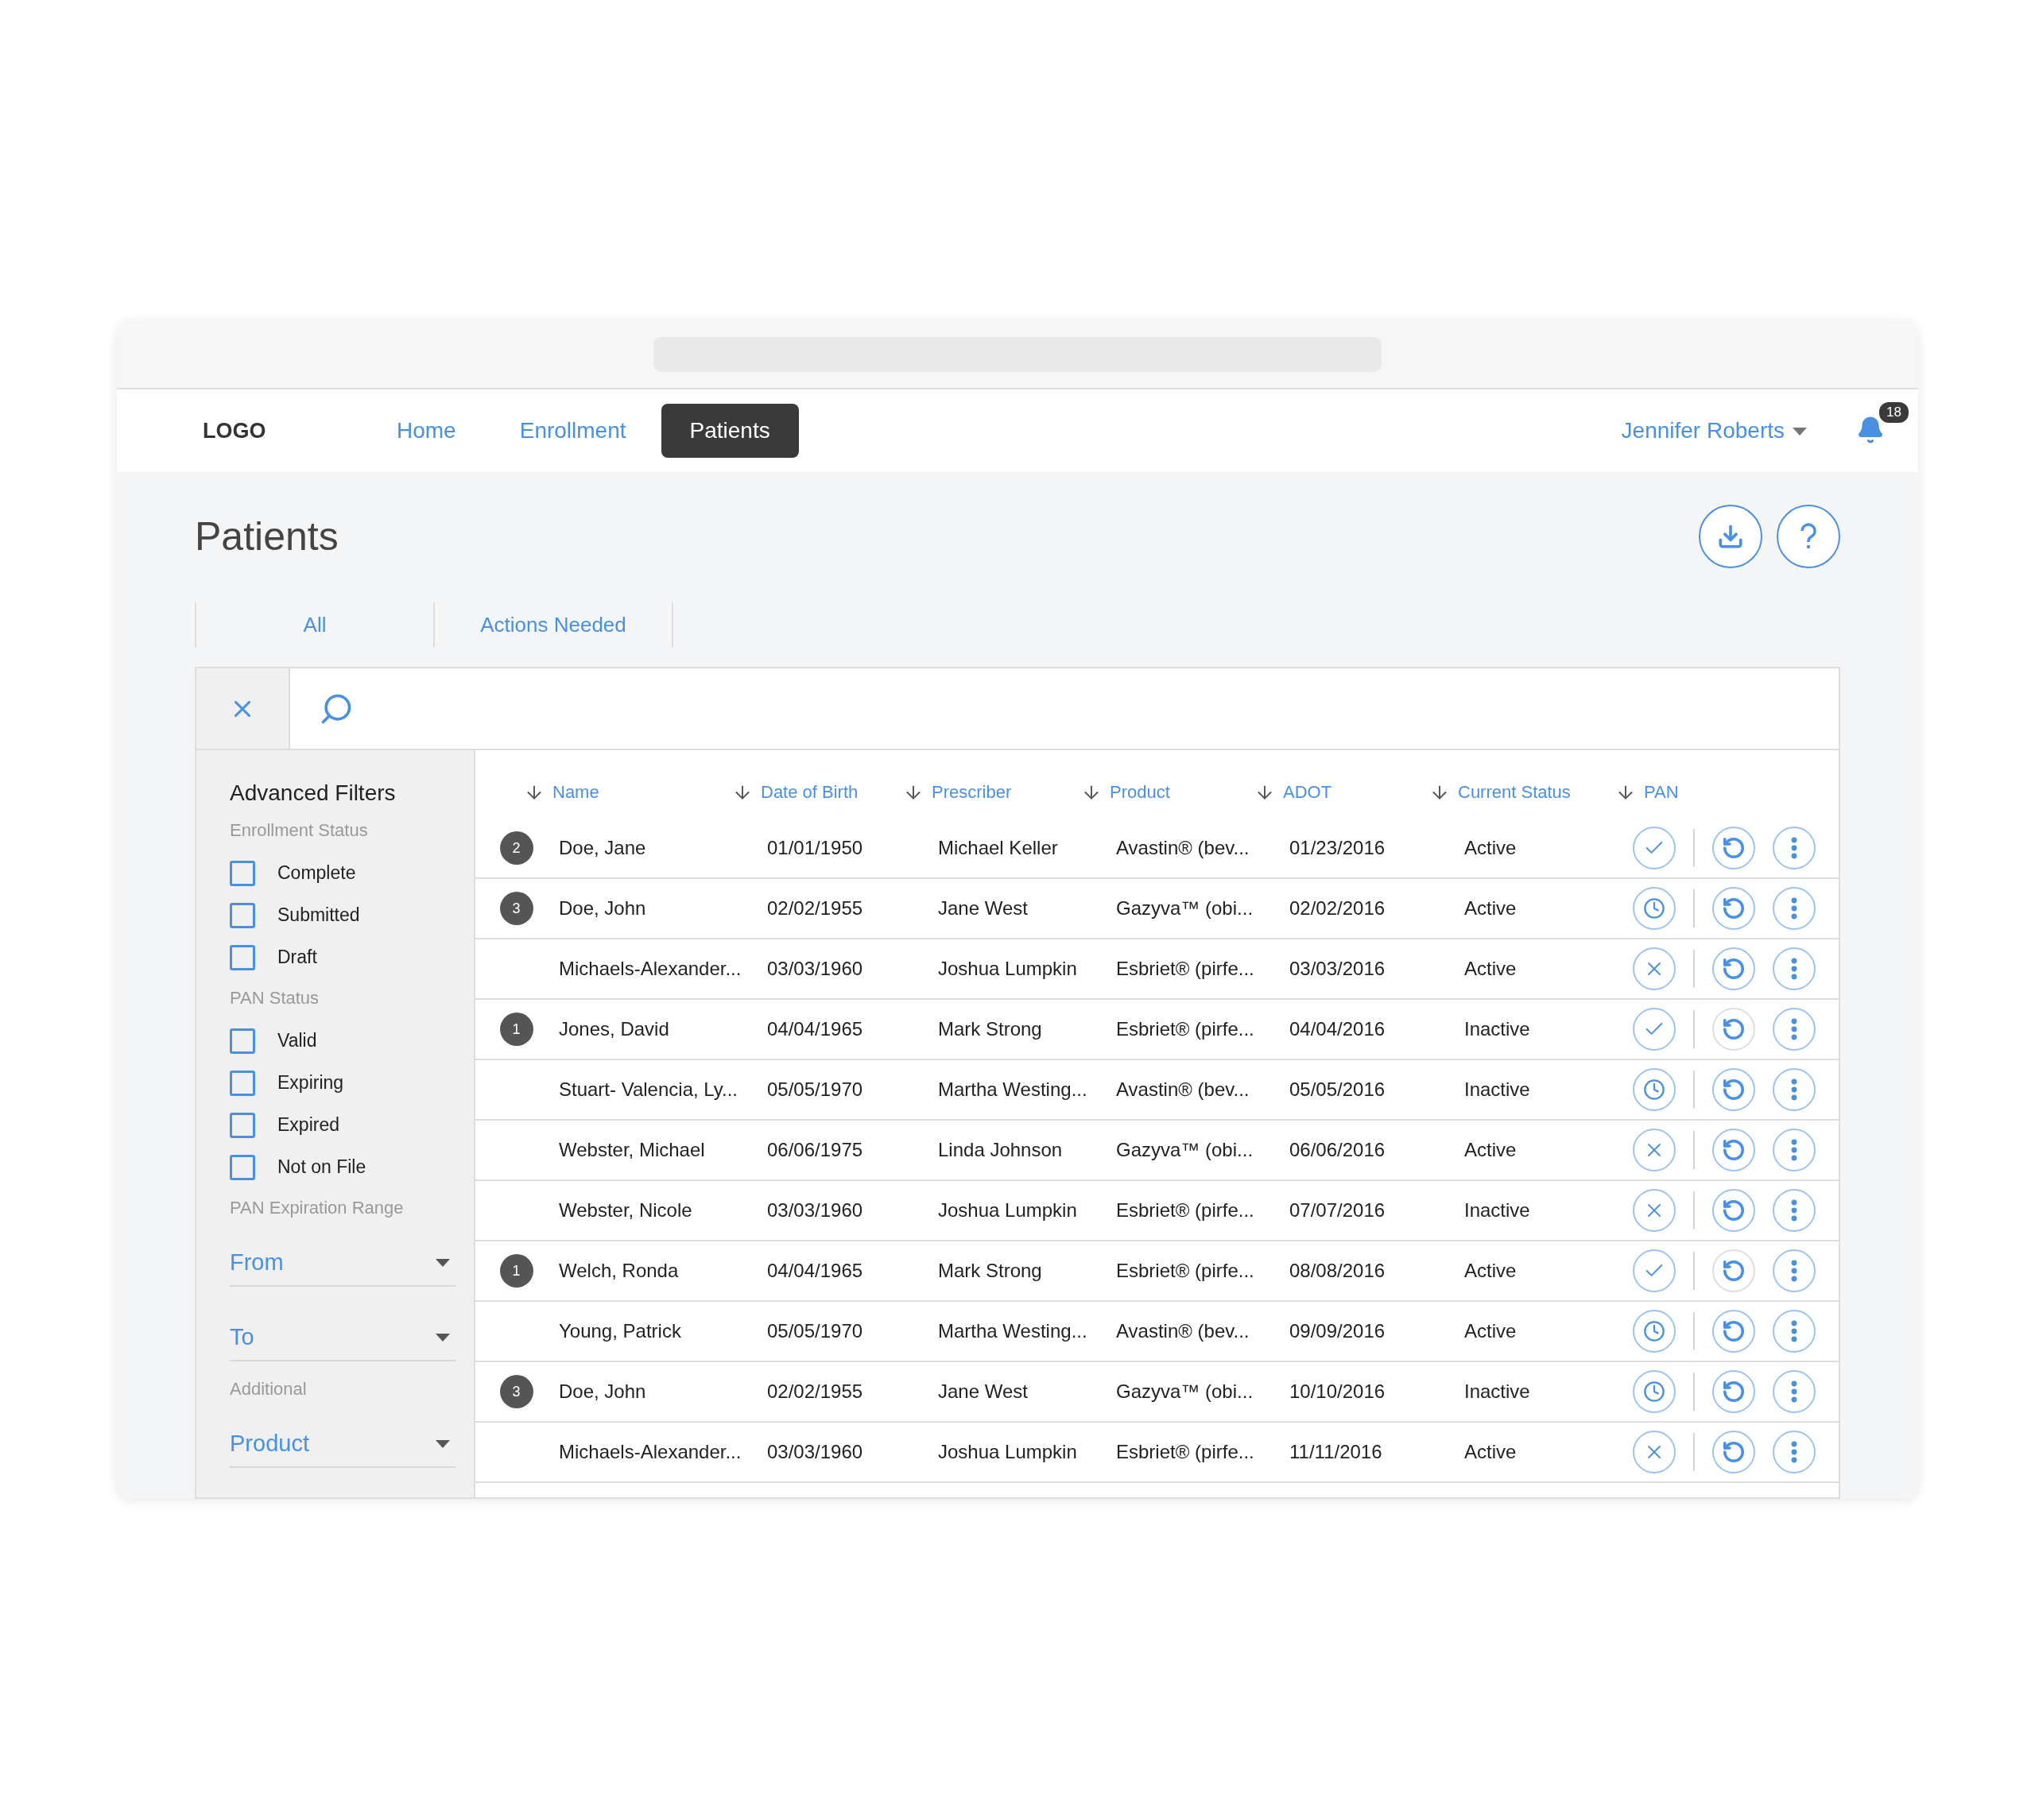 The width and height of the screenshot is (2035, 1820). I want to click on dropdown-field: From, so click(343, 1258).